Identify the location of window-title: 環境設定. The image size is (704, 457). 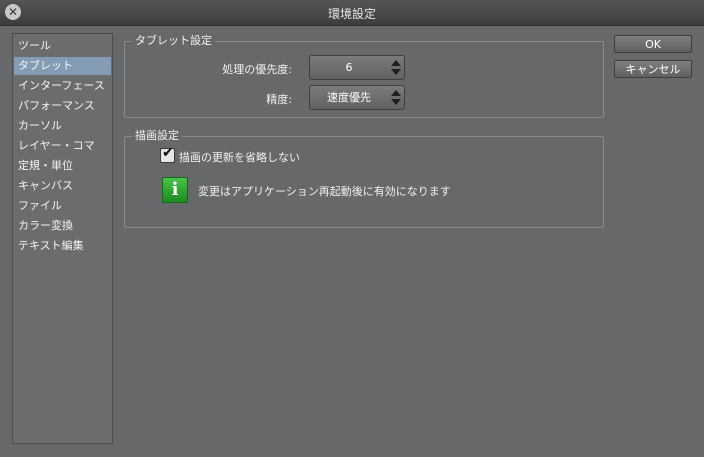
(351, 14).